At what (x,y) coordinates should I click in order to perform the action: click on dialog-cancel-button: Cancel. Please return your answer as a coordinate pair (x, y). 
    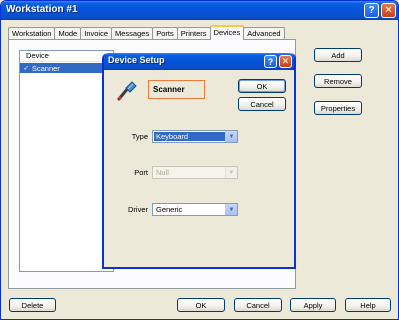
    Looking at the image, I should click on (262, 104).